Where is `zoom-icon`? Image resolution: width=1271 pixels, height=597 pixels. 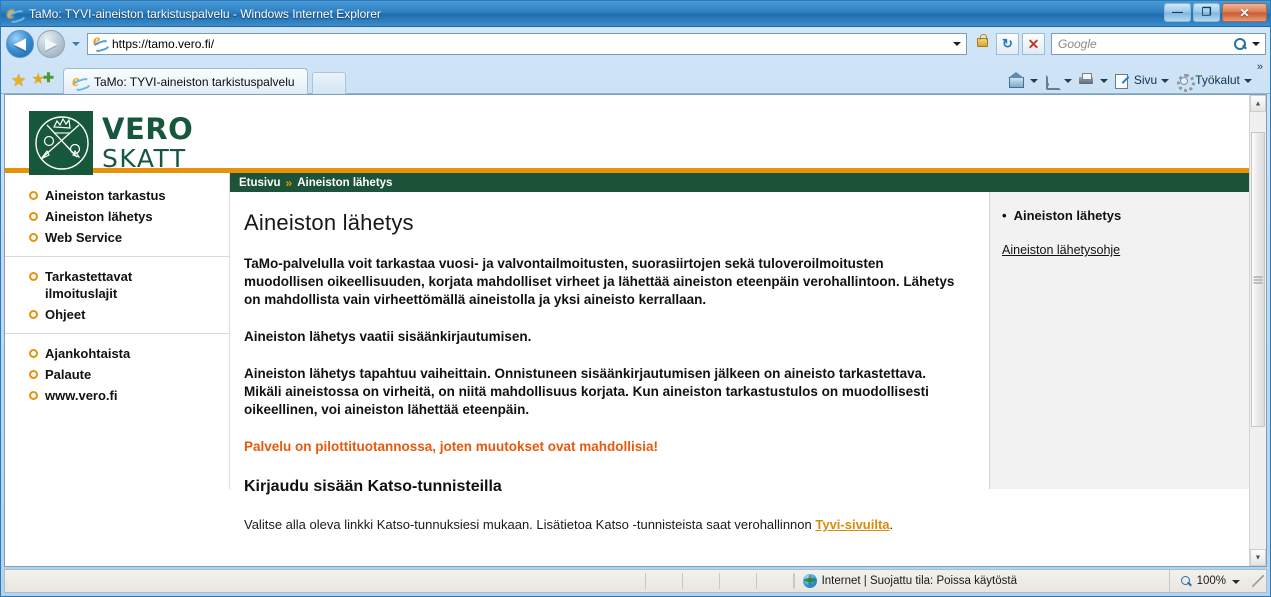
zoom-icon is located at coordinates (1186, 581).